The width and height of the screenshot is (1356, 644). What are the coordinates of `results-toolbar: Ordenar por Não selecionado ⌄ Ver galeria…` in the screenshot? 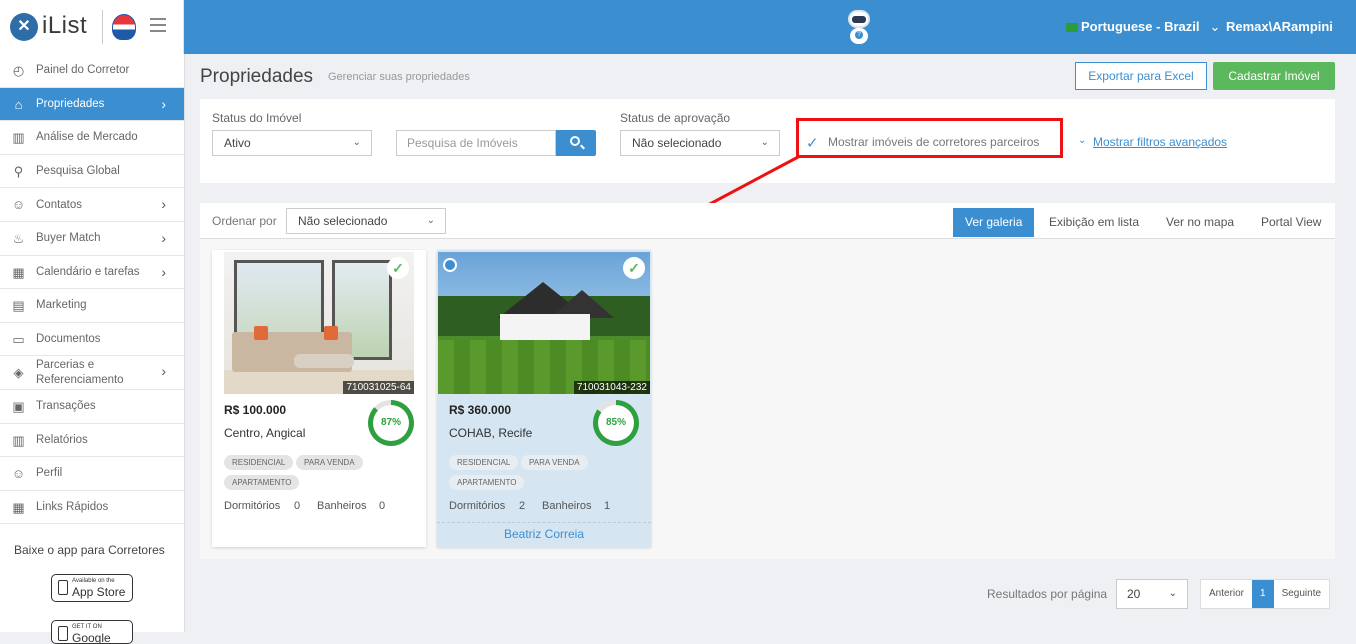 It's located at (767, 221).